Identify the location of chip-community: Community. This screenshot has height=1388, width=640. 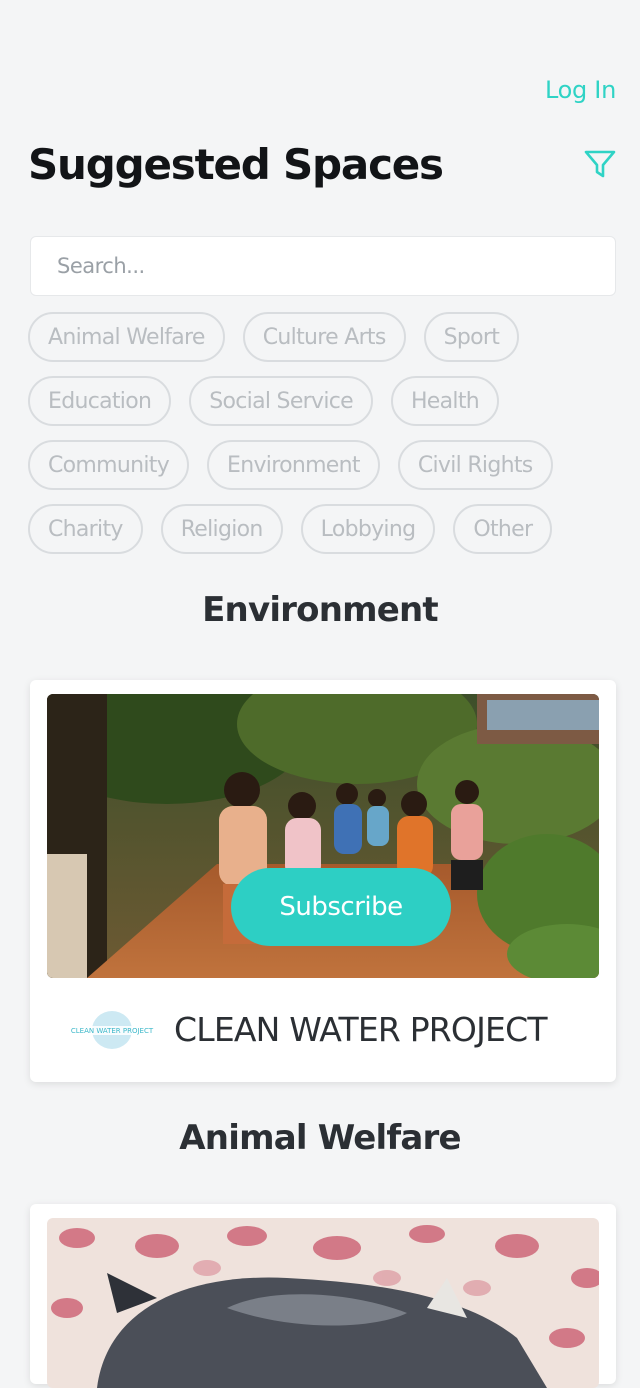
(109, 465).